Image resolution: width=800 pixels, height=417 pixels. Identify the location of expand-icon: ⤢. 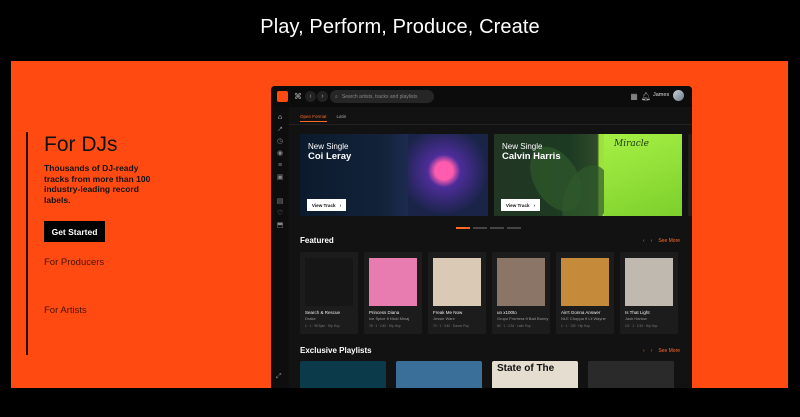
(280, 377).